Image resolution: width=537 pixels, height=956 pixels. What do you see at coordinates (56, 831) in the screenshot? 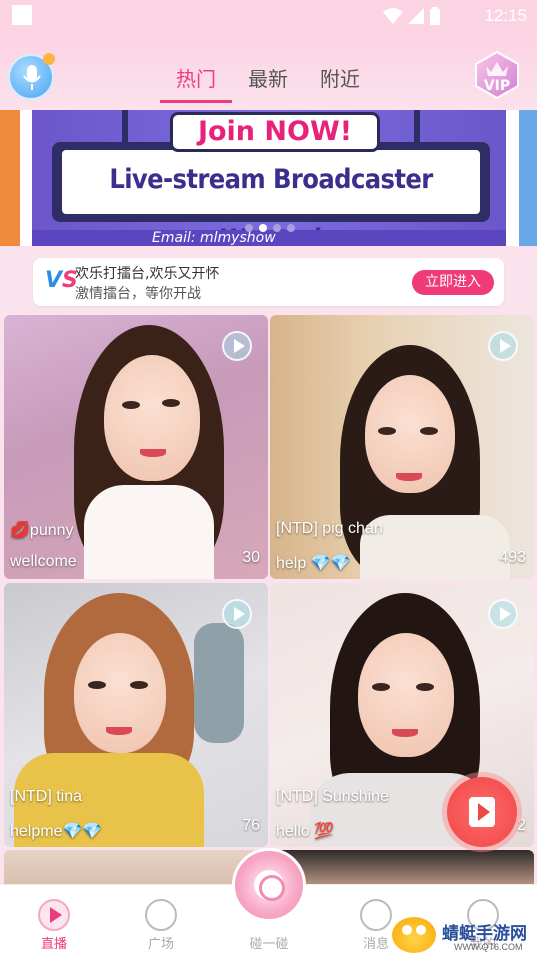
I see `stream-description: helpme💎💎` at bounding box center [56, 831].